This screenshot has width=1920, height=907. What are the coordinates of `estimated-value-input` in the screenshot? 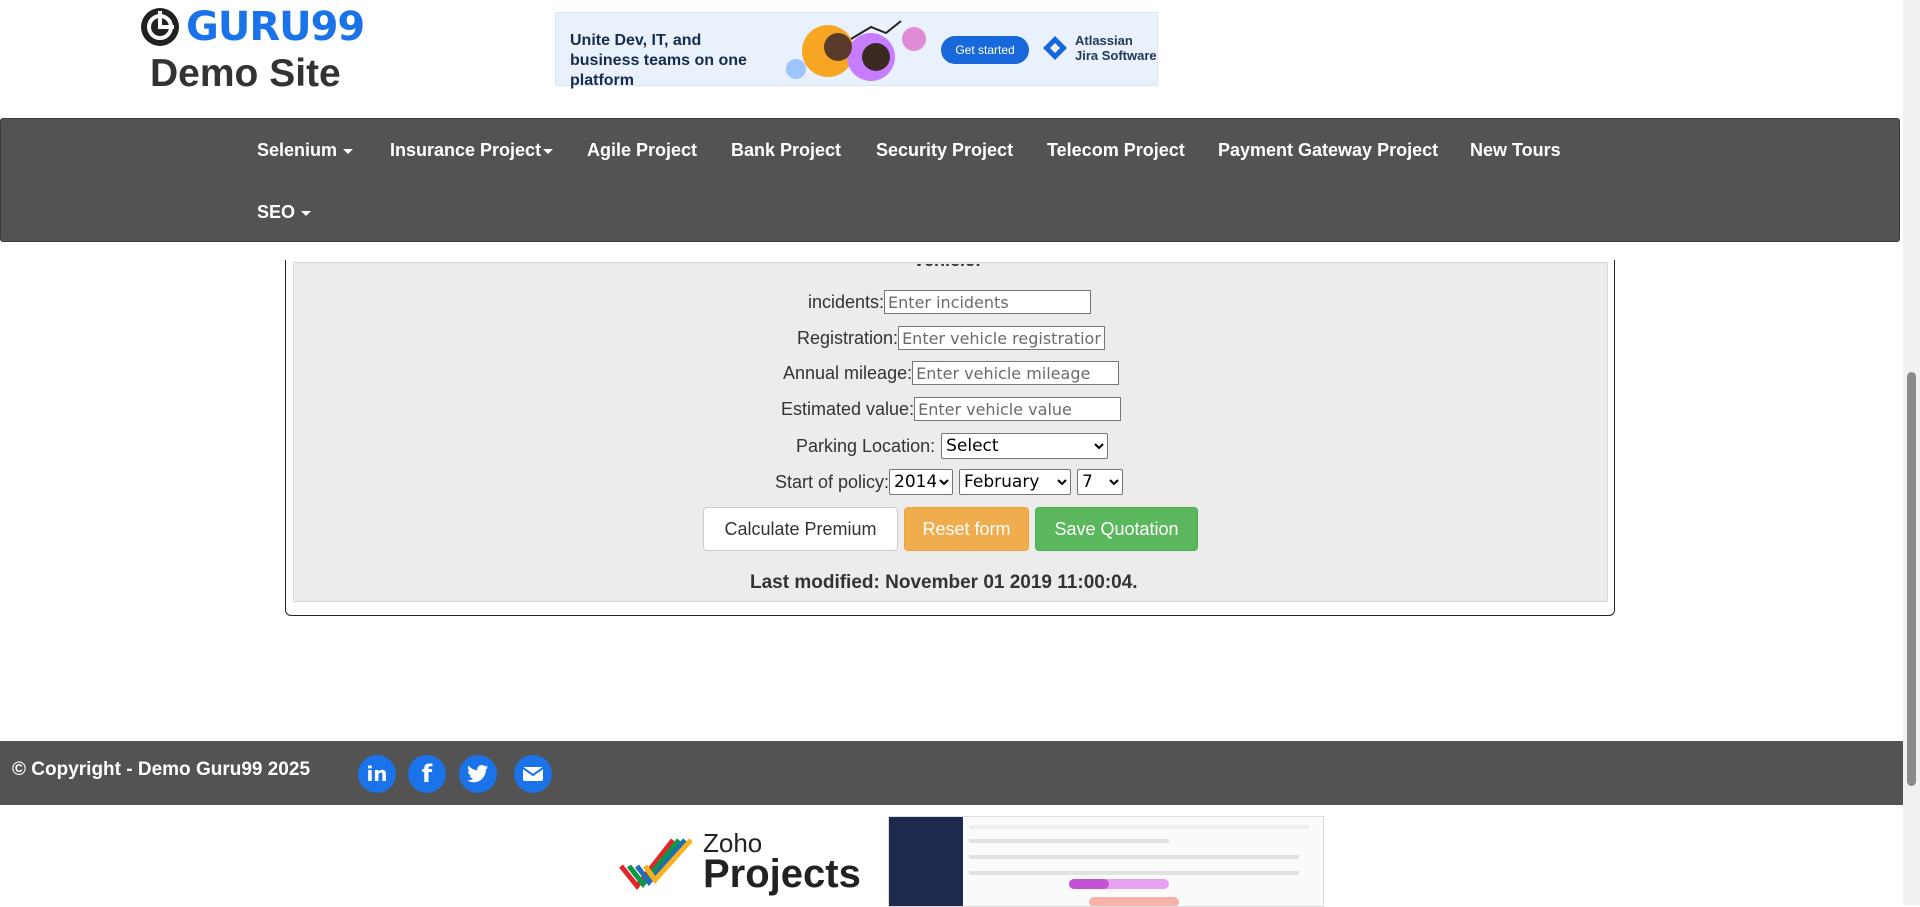 It's located at (1018, 409).